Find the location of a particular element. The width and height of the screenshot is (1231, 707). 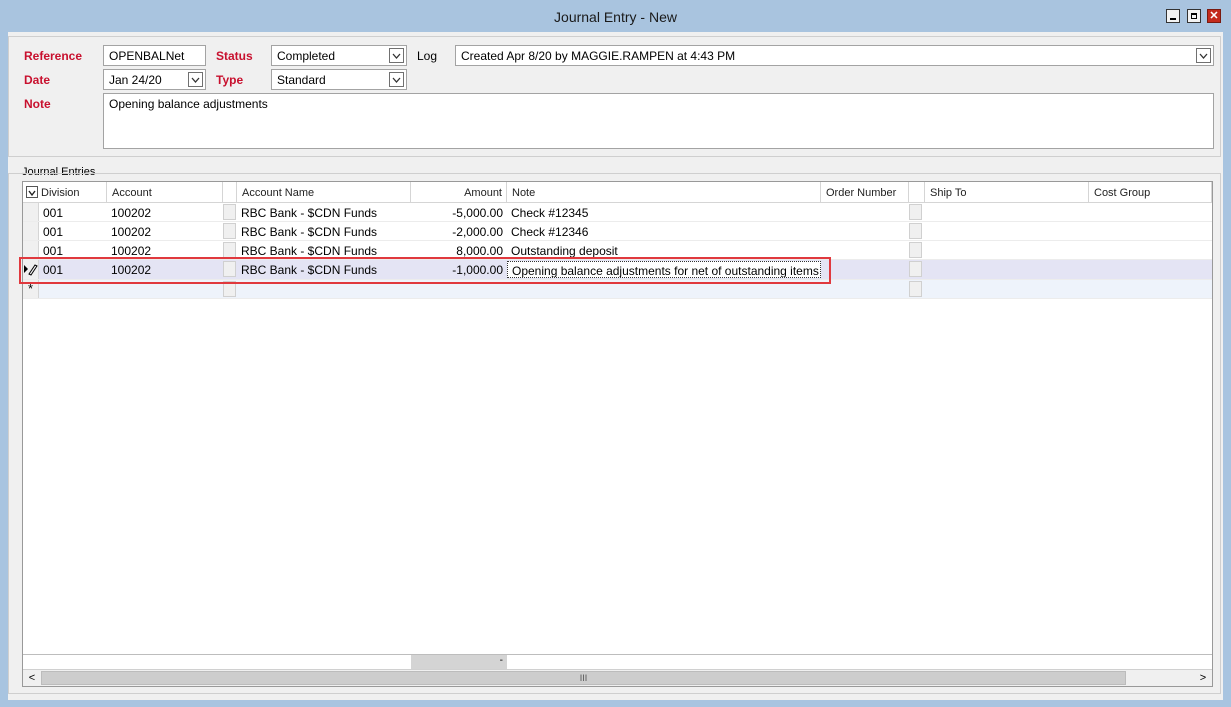

date-picker: Jan 24/20 is located at coordinates (154, 79).